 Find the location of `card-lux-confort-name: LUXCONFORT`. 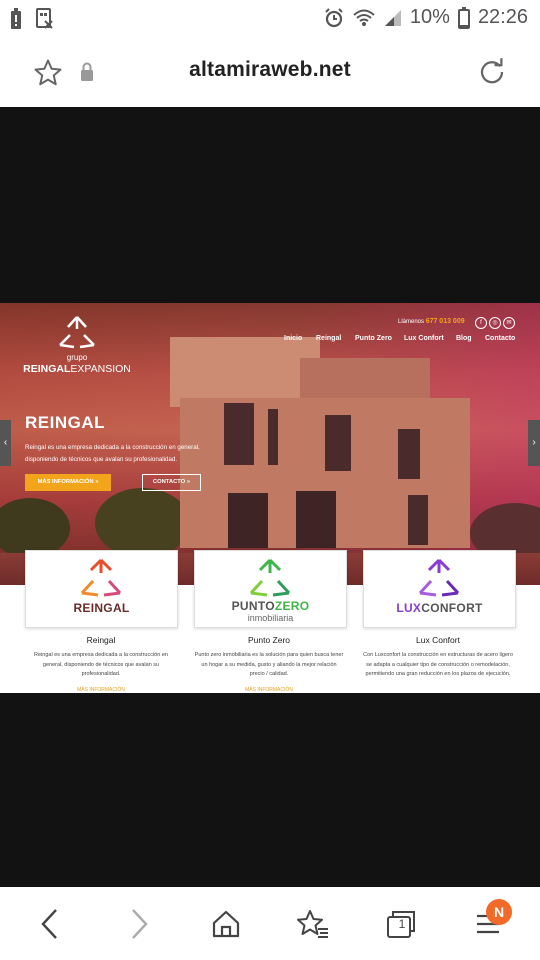

card-lux-confort-name: LUXCONFORT is located at coordinates (439, 608).